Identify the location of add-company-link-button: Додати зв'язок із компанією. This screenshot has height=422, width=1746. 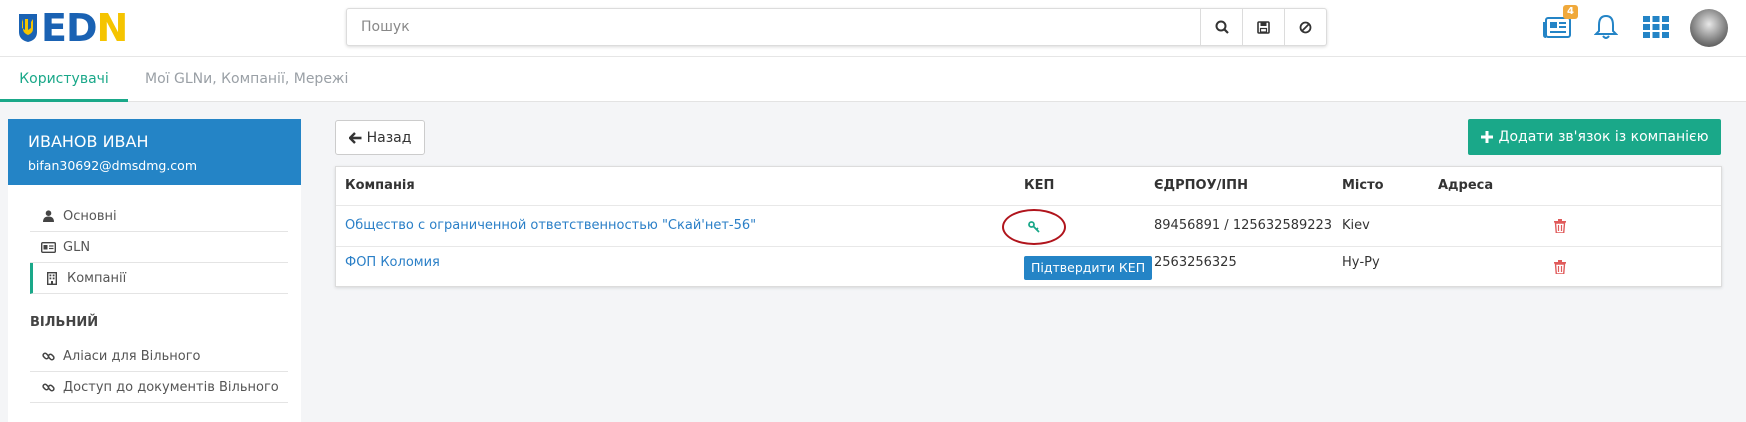
(1594, 137).